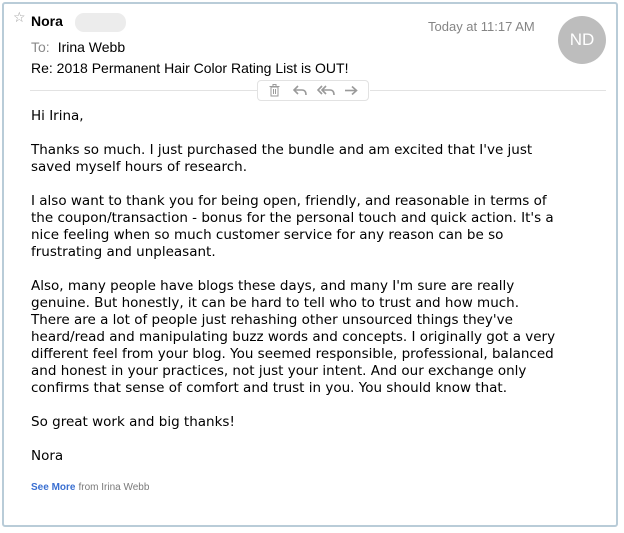  I want to click on to-label: To:, so click(40, 47).